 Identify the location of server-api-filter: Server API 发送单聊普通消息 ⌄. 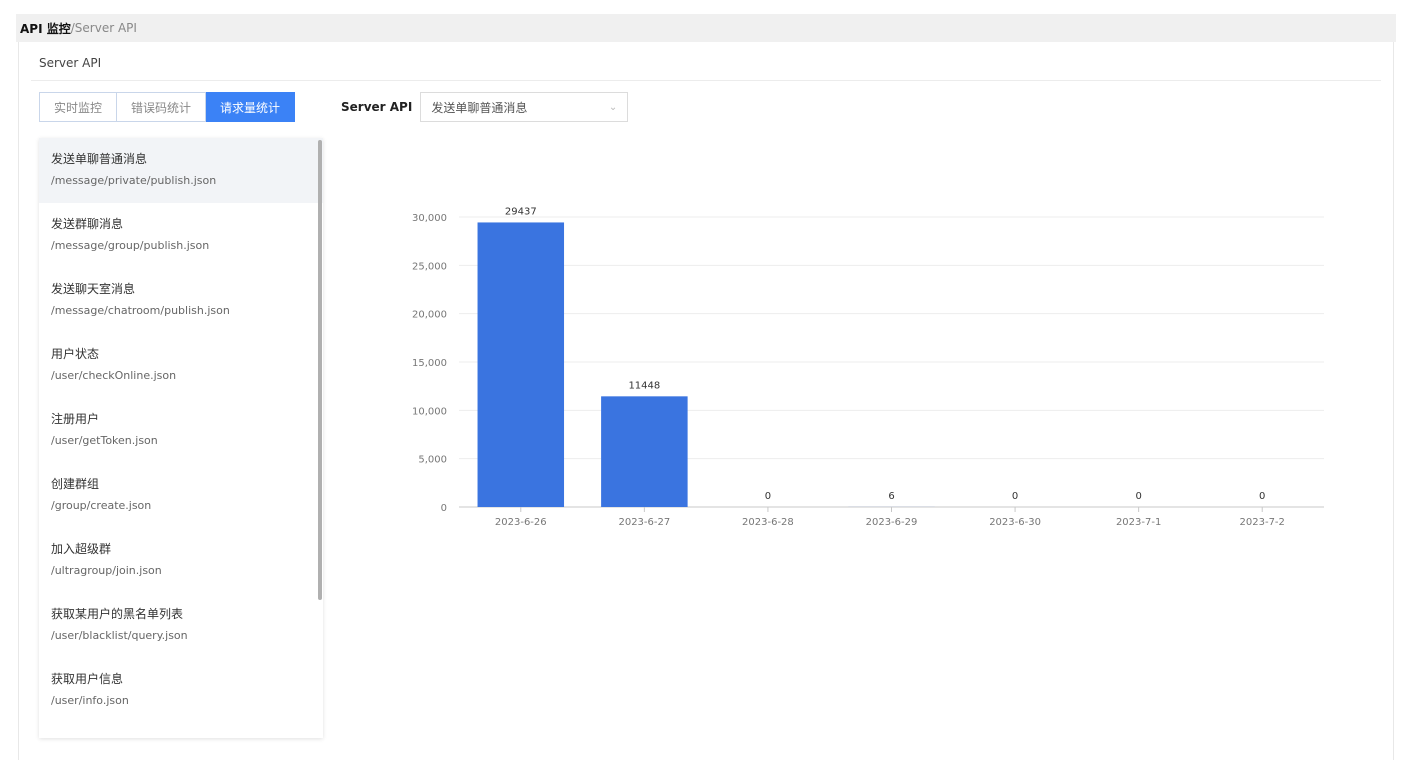
(485, 107).